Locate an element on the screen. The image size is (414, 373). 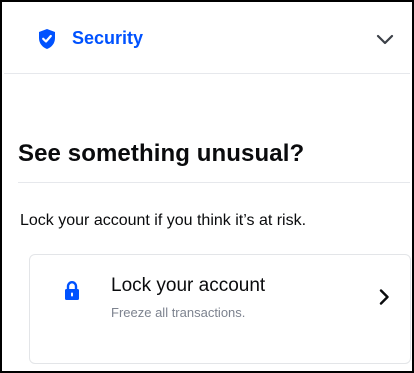
page-title: See something unusual? is located at coordinates (161, 153).